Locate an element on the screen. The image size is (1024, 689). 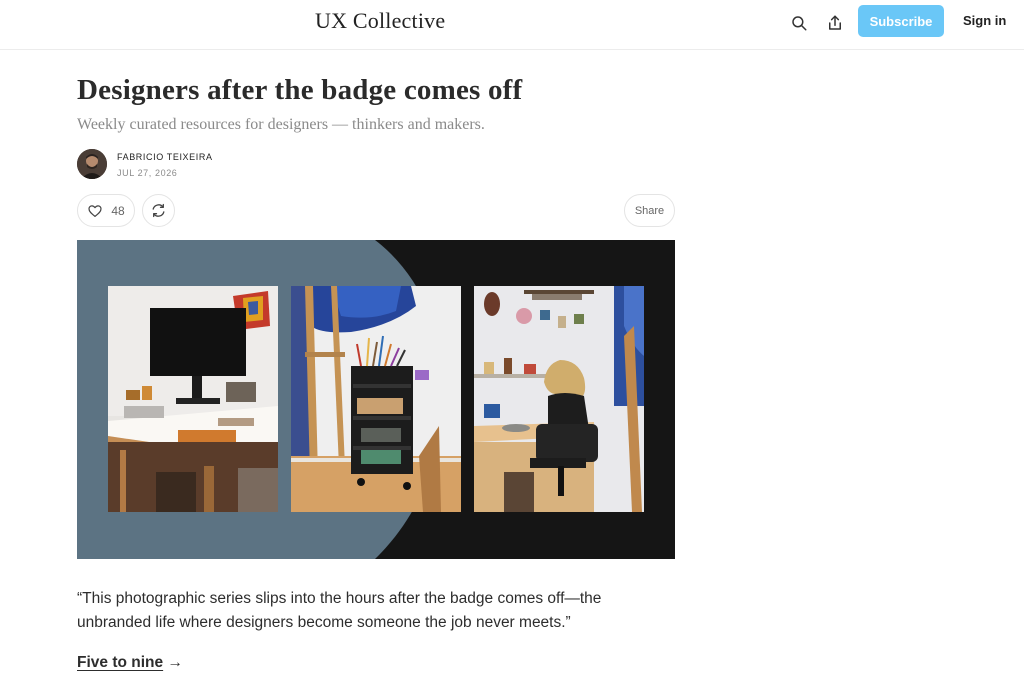
link-text: Five to nine is located at coordinates (120, 662).